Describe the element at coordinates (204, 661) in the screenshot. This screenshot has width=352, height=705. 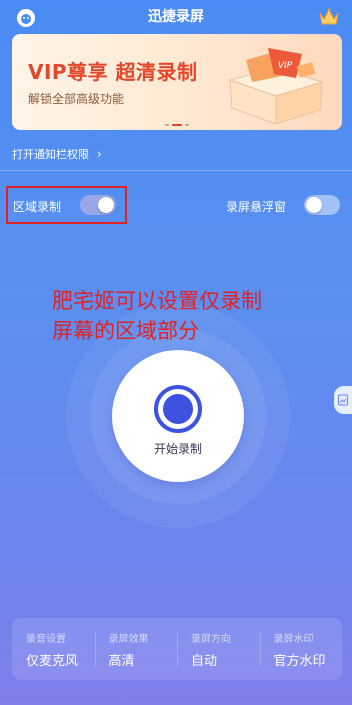
I see `orientation-setting-value: 自动` at that location.